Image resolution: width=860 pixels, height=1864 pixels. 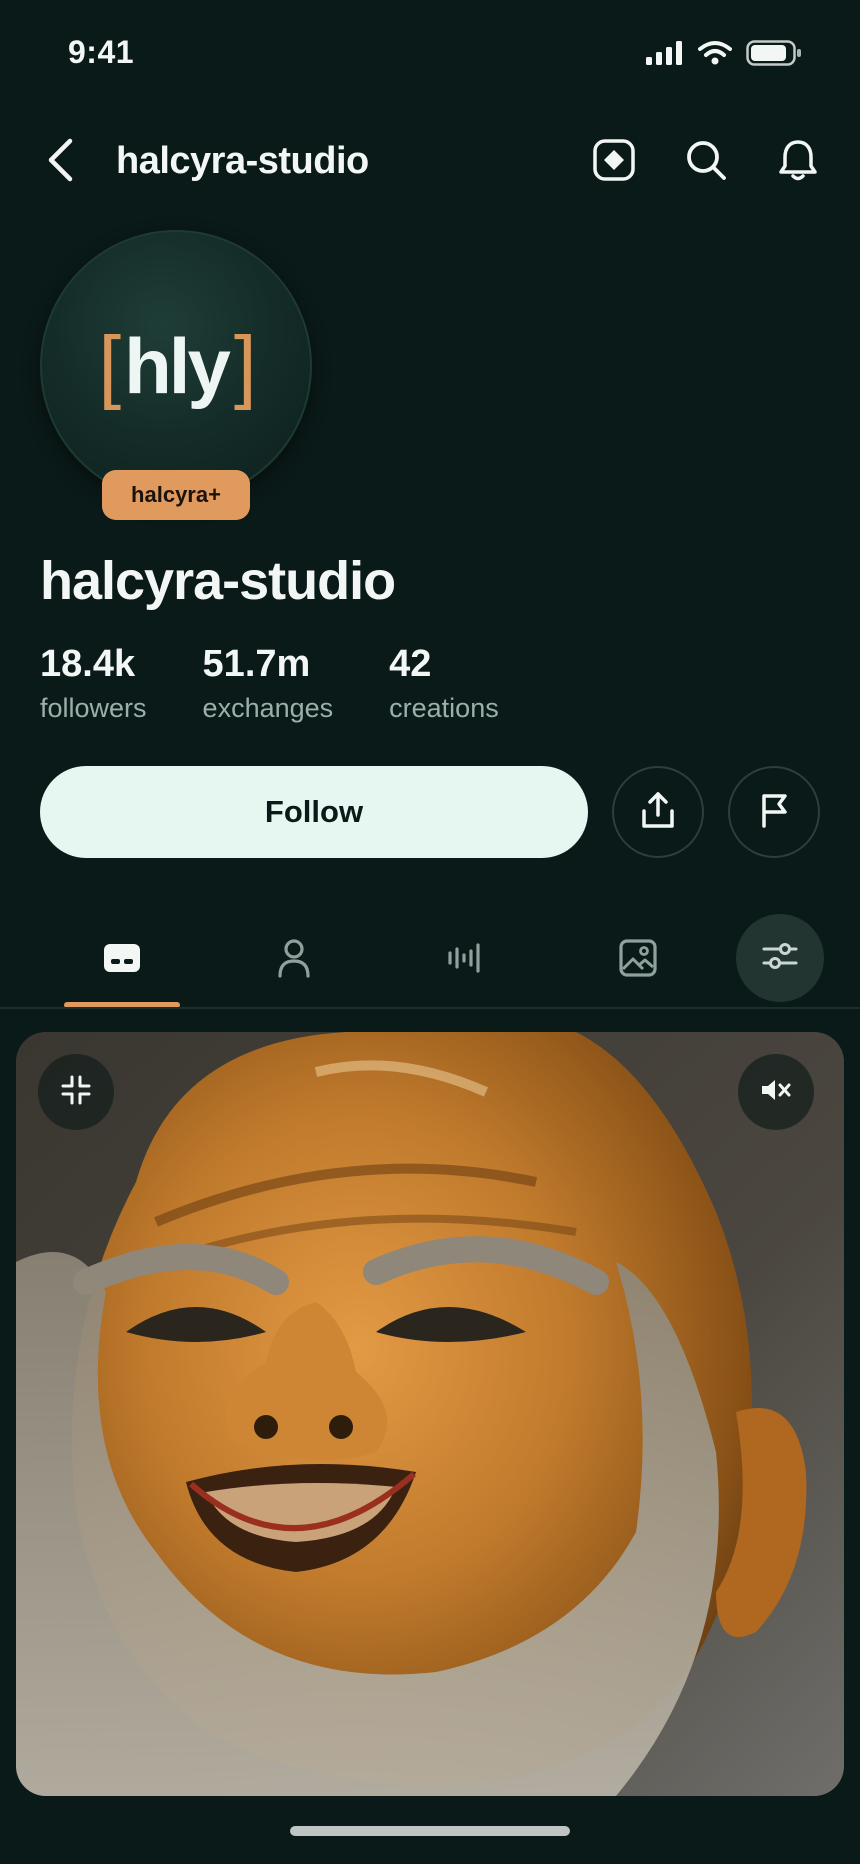 What do you see at coordinates (218, 581) in the screenshot?
I see `profile-name: halcyra-studio` at bounding box center [218, 581].